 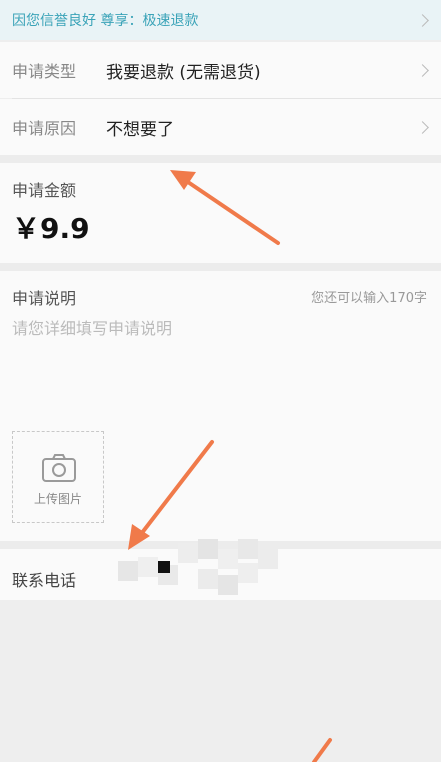 I want to click on banner-text: 因您信誉良好 尊享：极速退款, so click(x=105, y=21).